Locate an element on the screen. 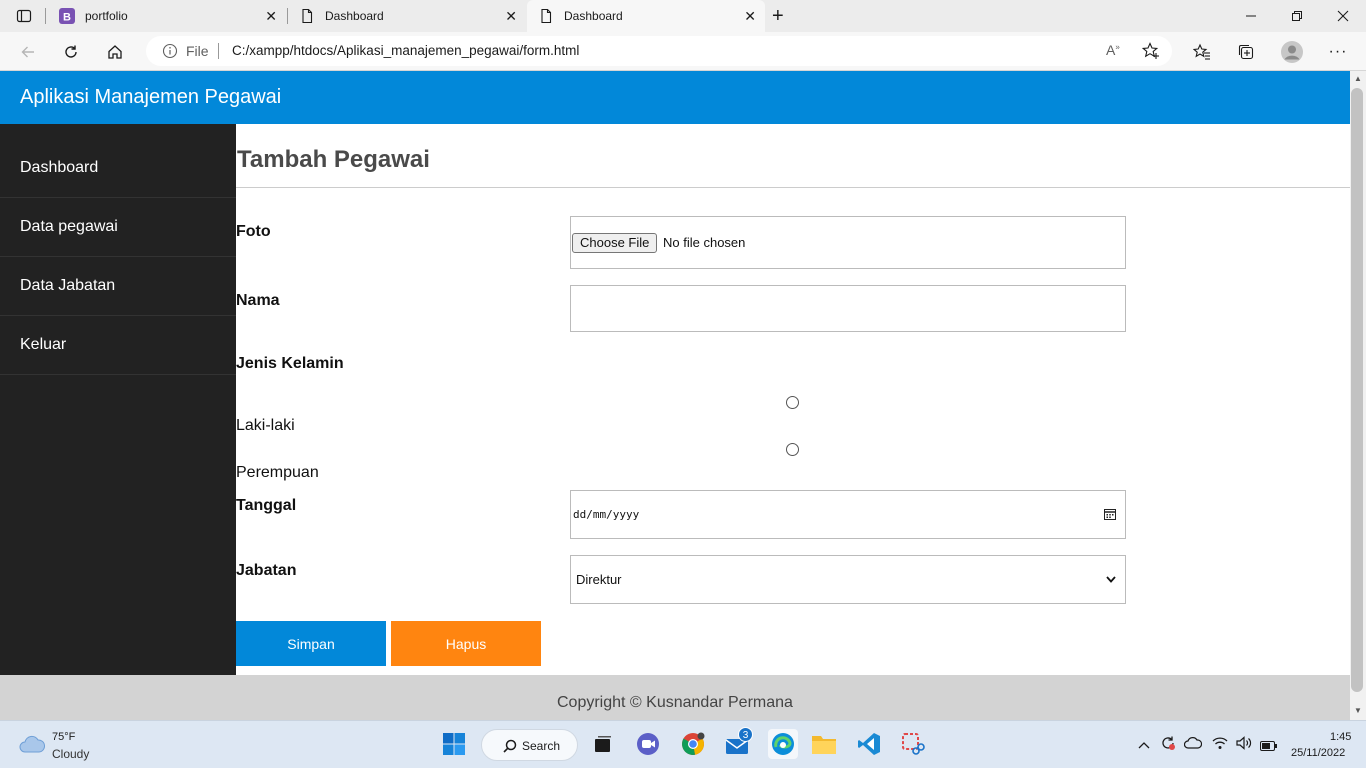 The image size is (1366, 769). svg-text: B is located at coordinates (67, 18).